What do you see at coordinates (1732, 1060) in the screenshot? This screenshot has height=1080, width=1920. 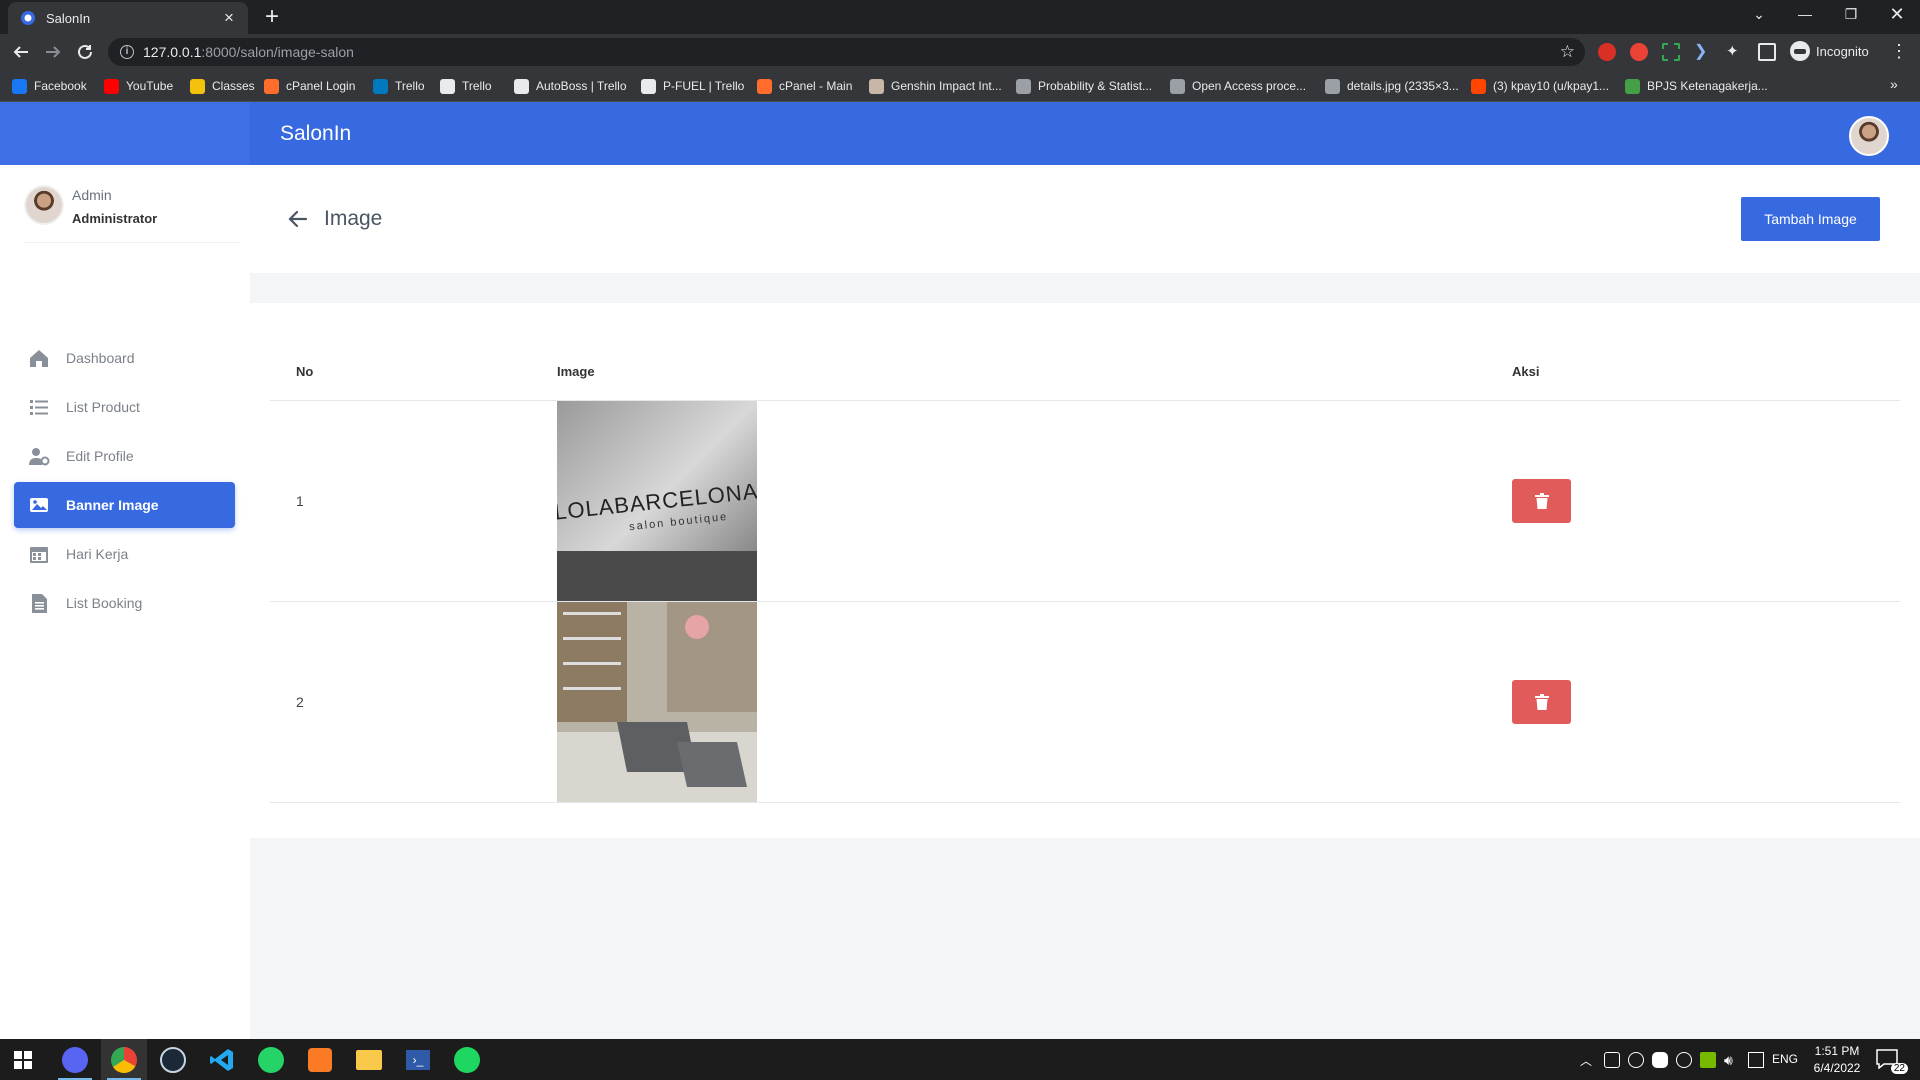 I see `tray-volume-icon: 🔊︎` at bounding box center [1732, 1060].